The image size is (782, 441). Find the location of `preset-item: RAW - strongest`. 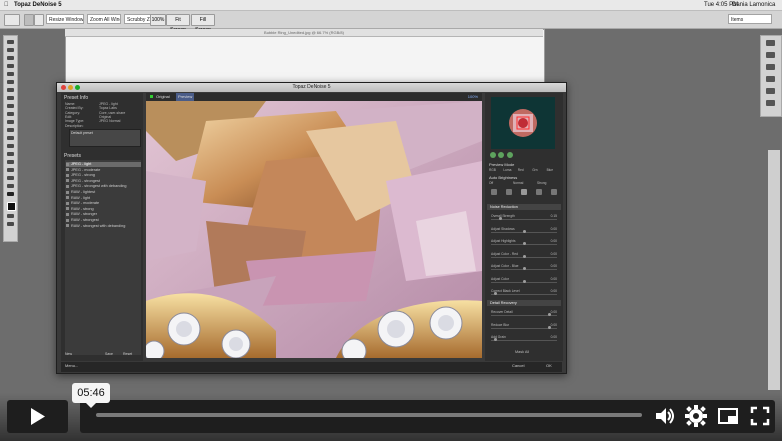

preset-item: RAW - strongest is located at coordinates (103, 220).